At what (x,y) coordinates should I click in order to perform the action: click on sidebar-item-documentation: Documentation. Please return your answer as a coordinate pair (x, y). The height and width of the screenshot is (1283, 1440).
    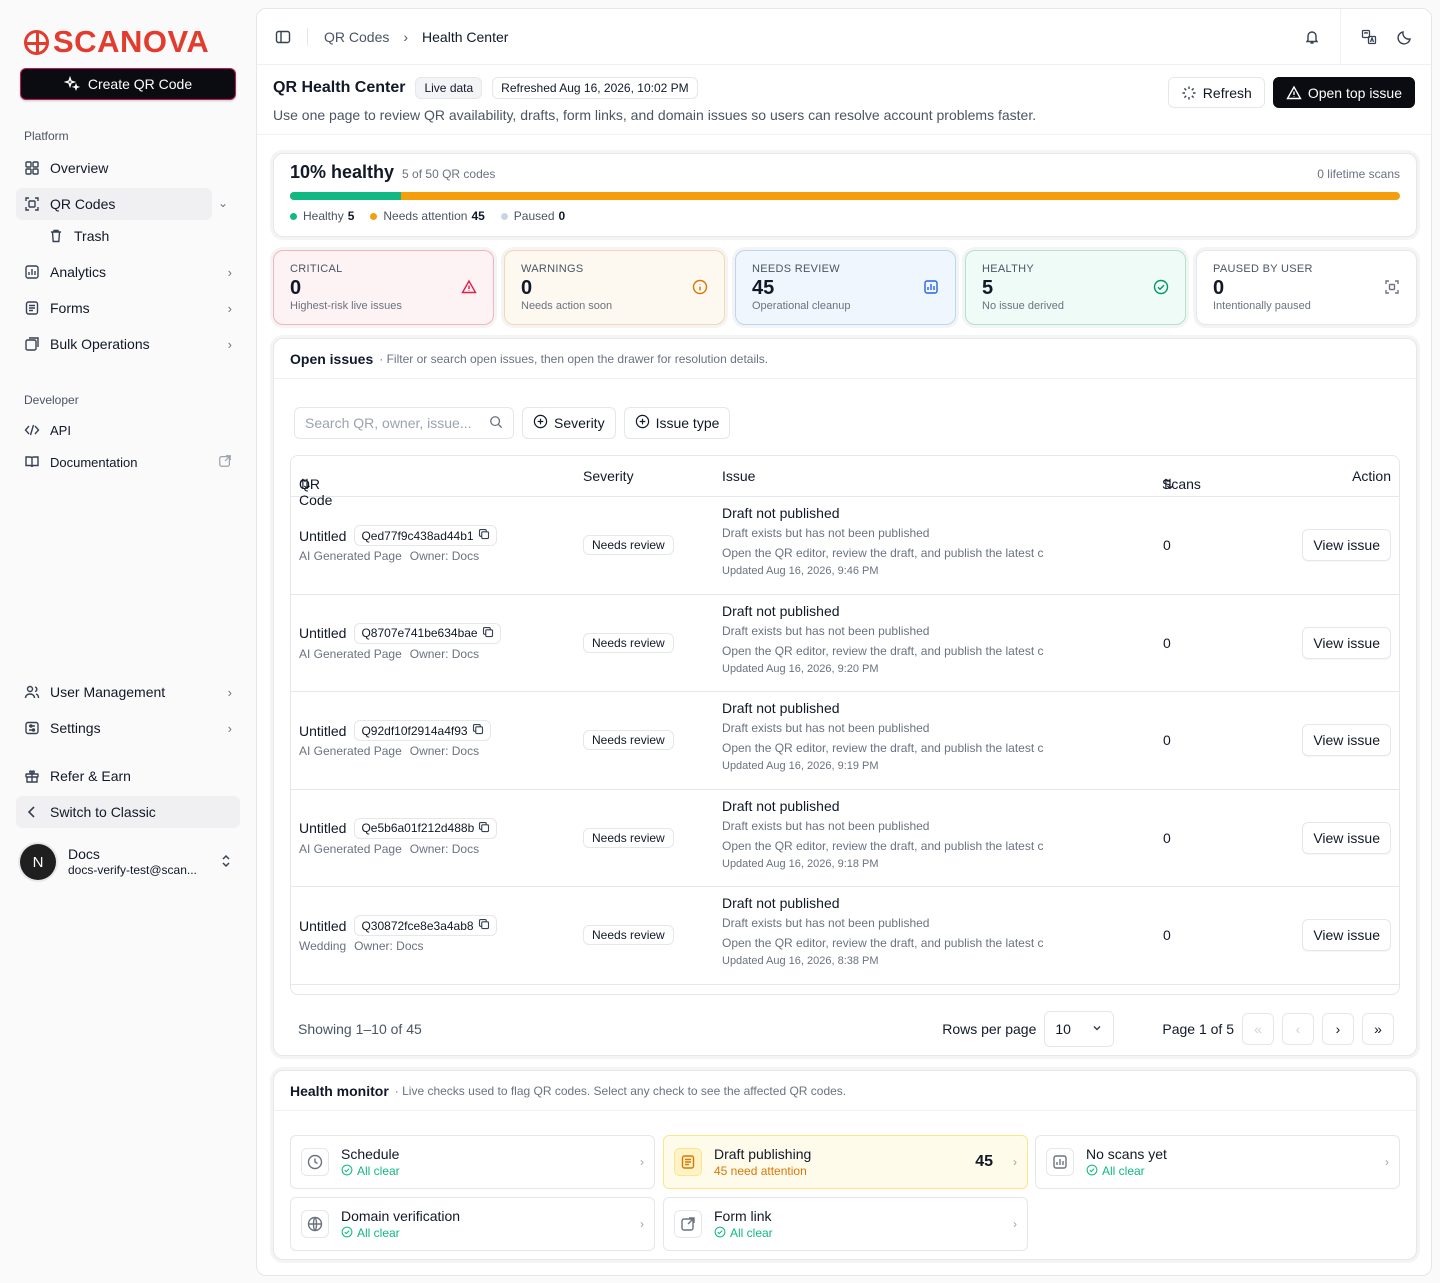
    Looking at the image, I should click on (128, 462).